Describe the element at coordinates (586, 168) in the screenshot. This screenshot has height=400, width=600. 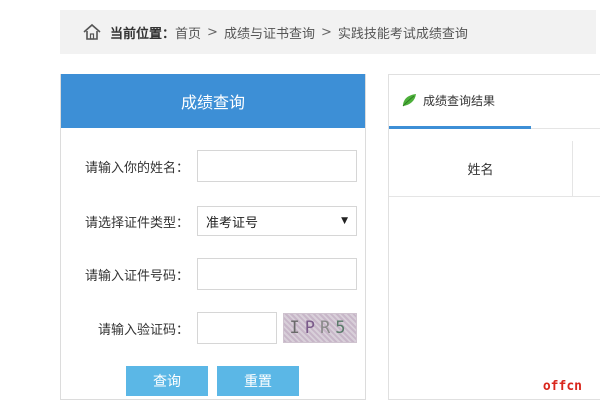
I see `column-header-empty` at that location.